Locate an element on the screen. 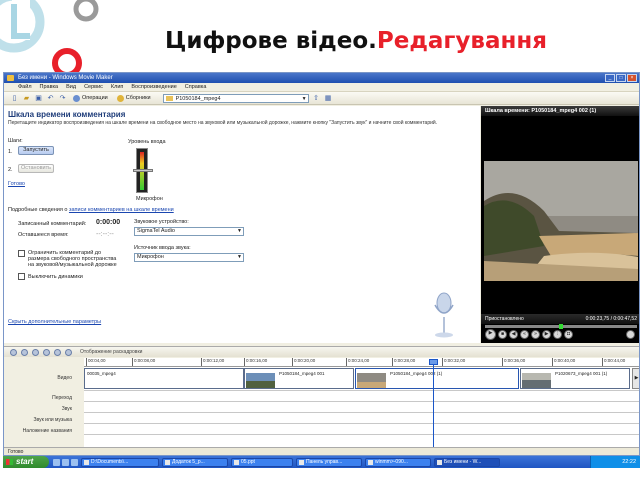 Image resolution: width=640 pixels, height=480 pixels. seek-bar is located at coordinates (561, 326).